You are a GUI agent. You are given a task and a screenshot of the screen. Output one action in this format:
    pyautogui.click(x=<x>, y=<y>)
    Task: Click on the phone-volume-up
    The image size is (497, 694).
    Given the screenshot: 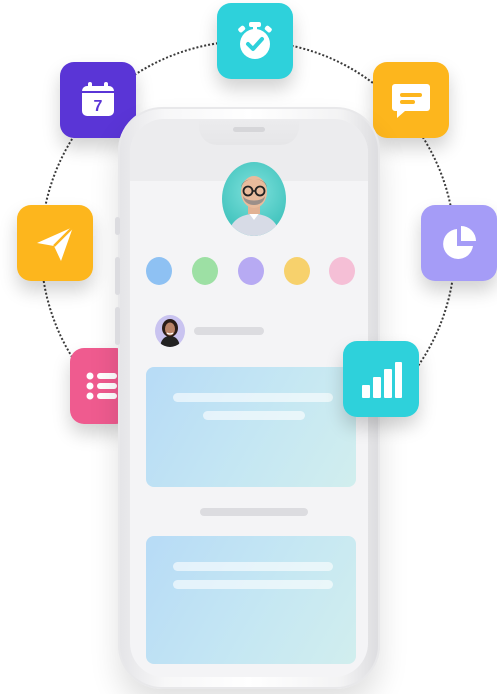 What is the action you would take?
    pyautogui.click(x=117, y=276)
    